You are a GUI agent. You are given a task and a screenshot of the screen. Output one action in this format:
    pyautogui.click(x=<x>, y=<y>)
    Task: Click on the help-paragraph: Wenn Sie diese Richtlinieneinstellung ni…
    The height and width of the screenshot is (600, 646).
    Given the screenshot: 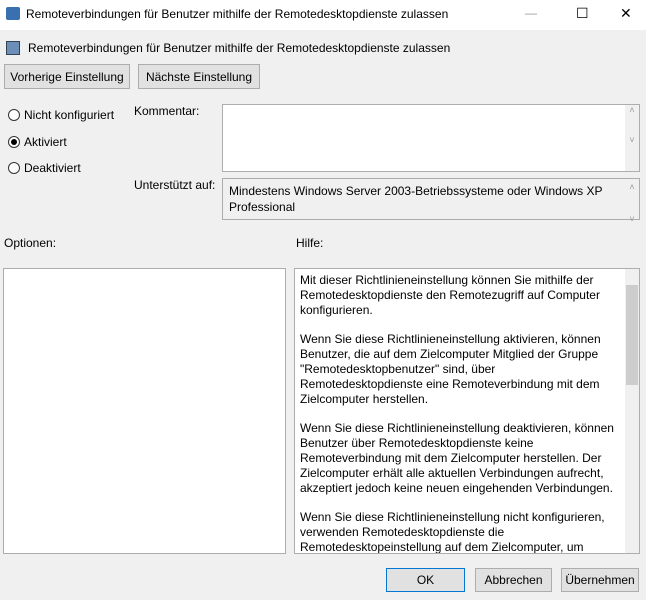 What is the action you would take?
    pyautogui.click(x=452, y=532)
    